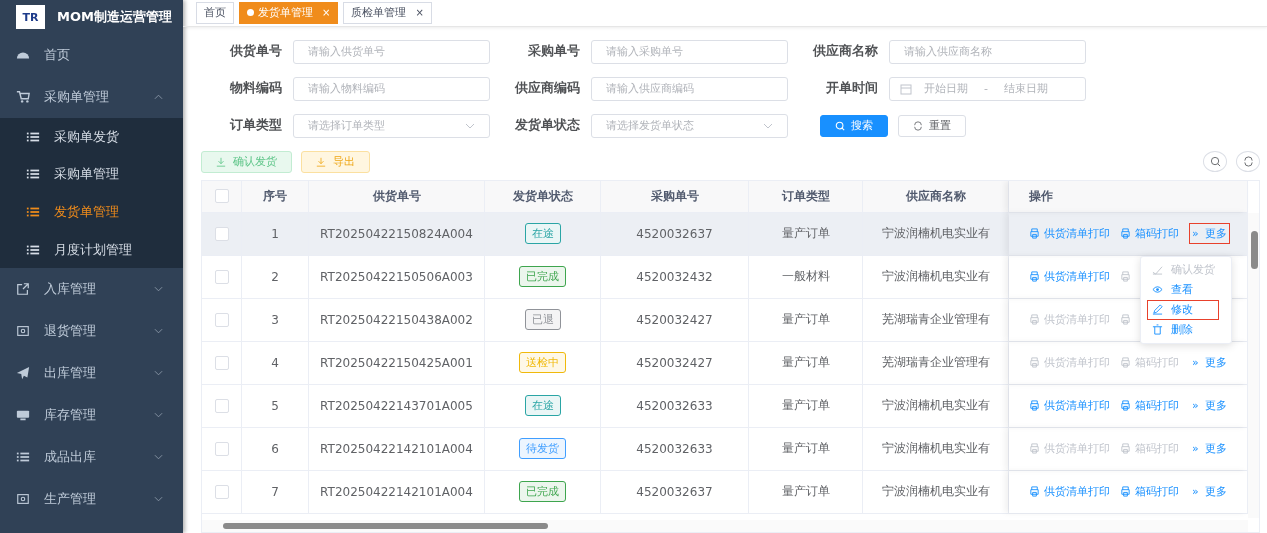 The image size is (1267, 533). Describe the element at coordinates (906, 88) in the screenshot. I see `calendar-icon` at that location.